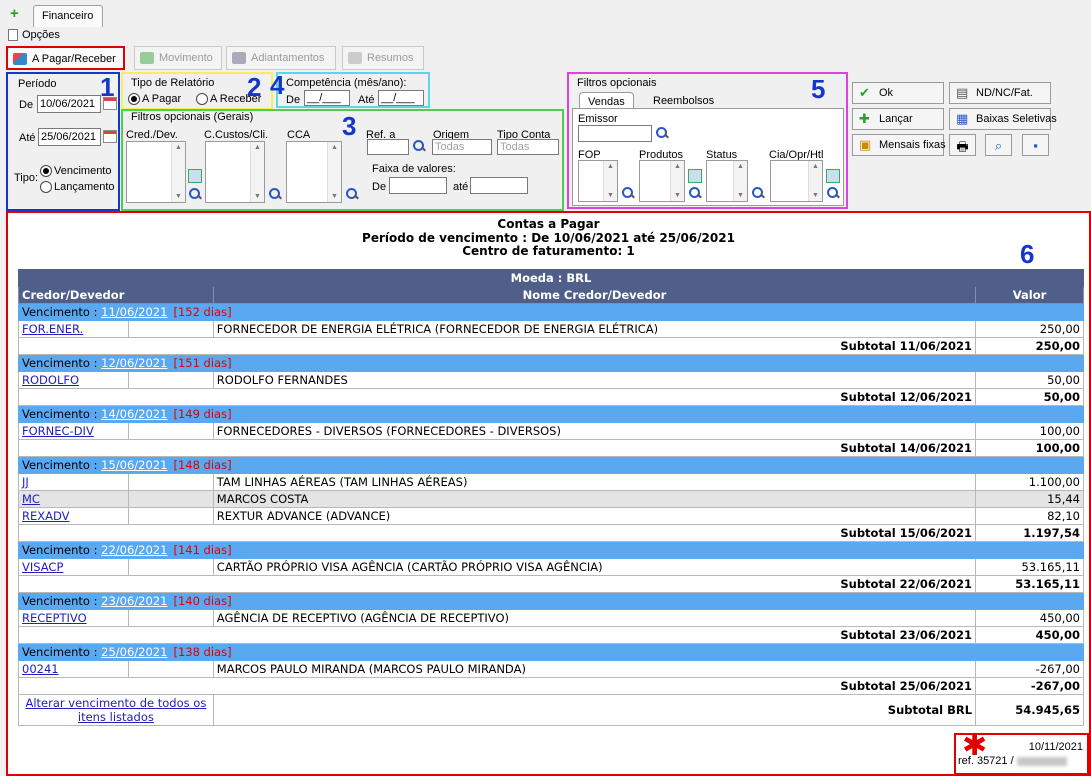 The height and width of the screenshot is (776, 1091). I want to click on vencimento-row: Vencimento : 23/06/2021 [140 dias], so click(551, 601).